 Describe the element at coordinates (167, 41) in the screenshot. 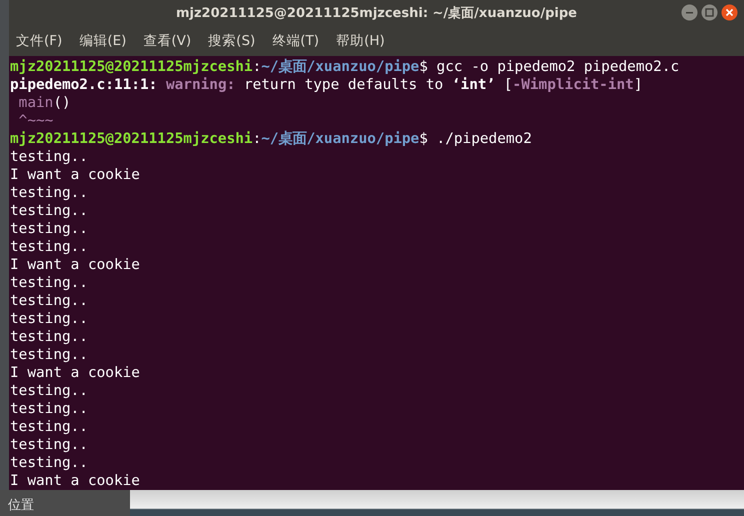

I see `menu-item: 查看(V)` at that location.